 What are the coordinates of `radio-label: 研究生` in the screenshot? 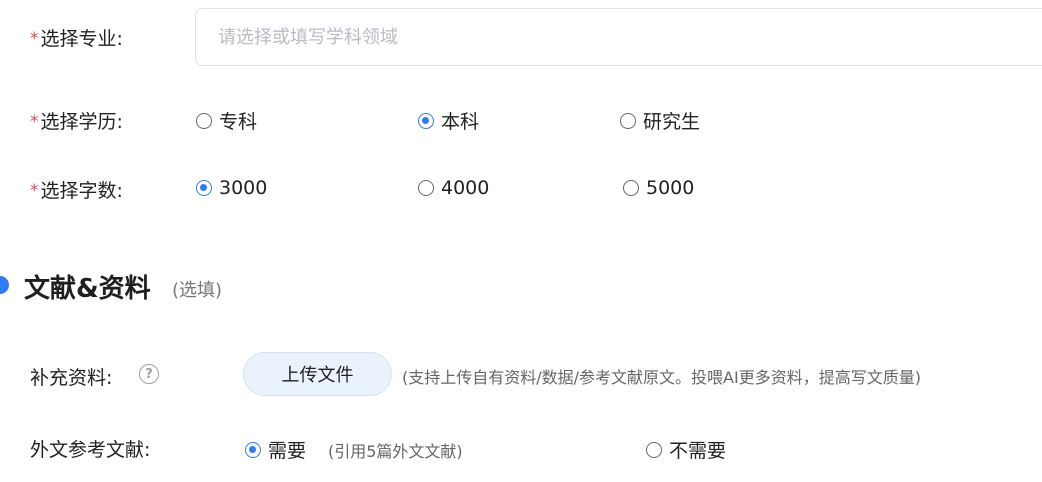 It's located at (672, 122).